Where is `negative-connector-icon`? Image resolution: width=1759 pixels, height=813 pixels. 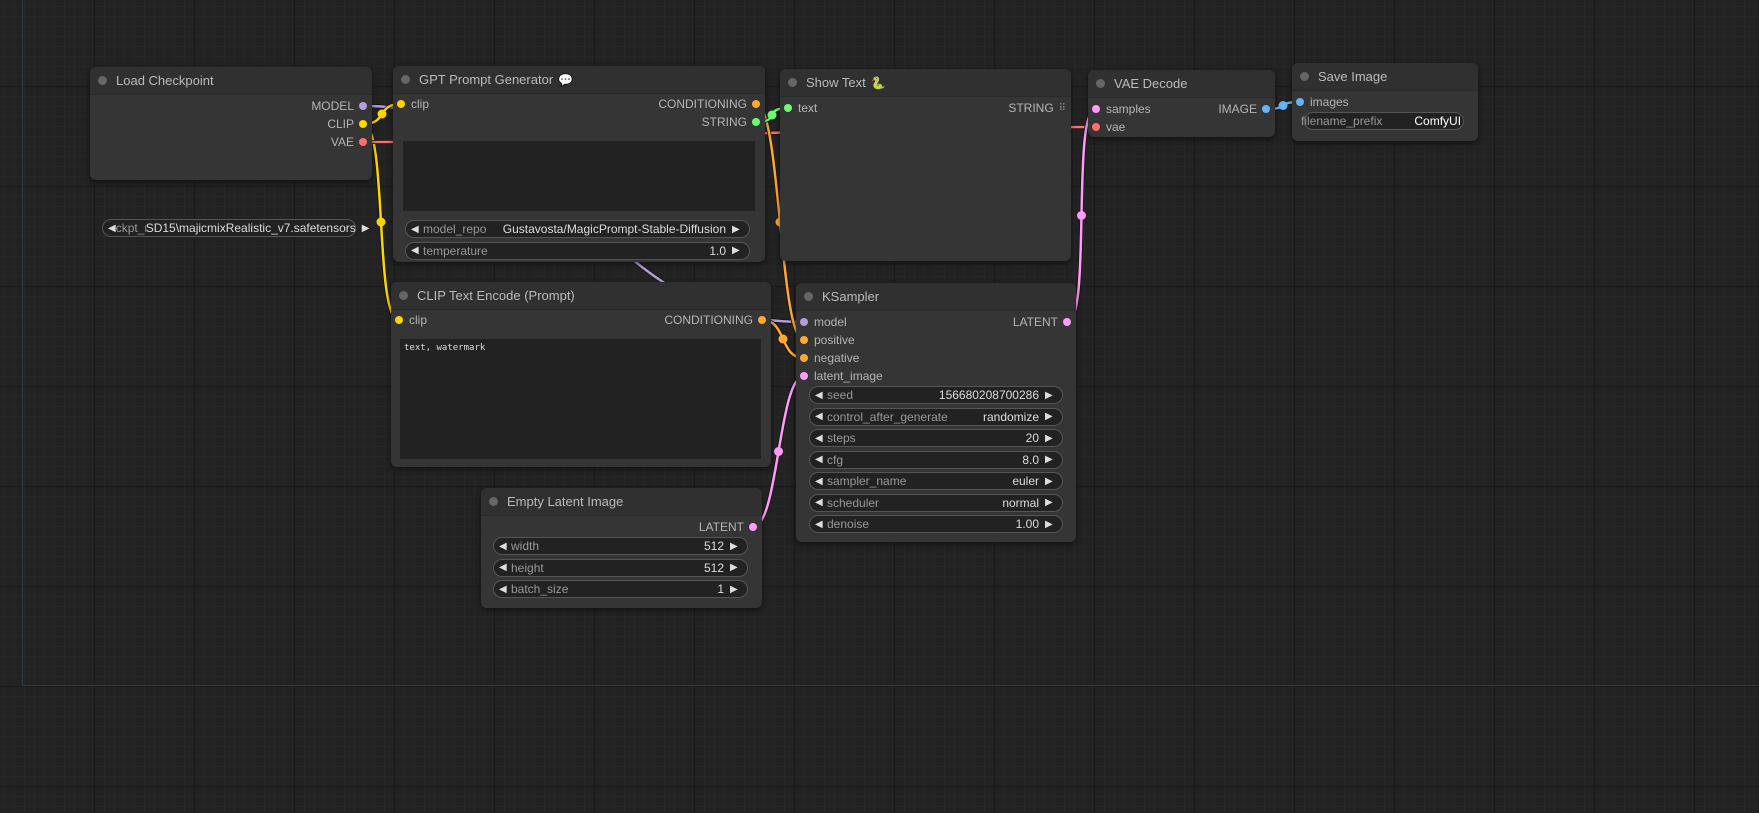 negative-connector-icon is located at coordinates (804, 358).